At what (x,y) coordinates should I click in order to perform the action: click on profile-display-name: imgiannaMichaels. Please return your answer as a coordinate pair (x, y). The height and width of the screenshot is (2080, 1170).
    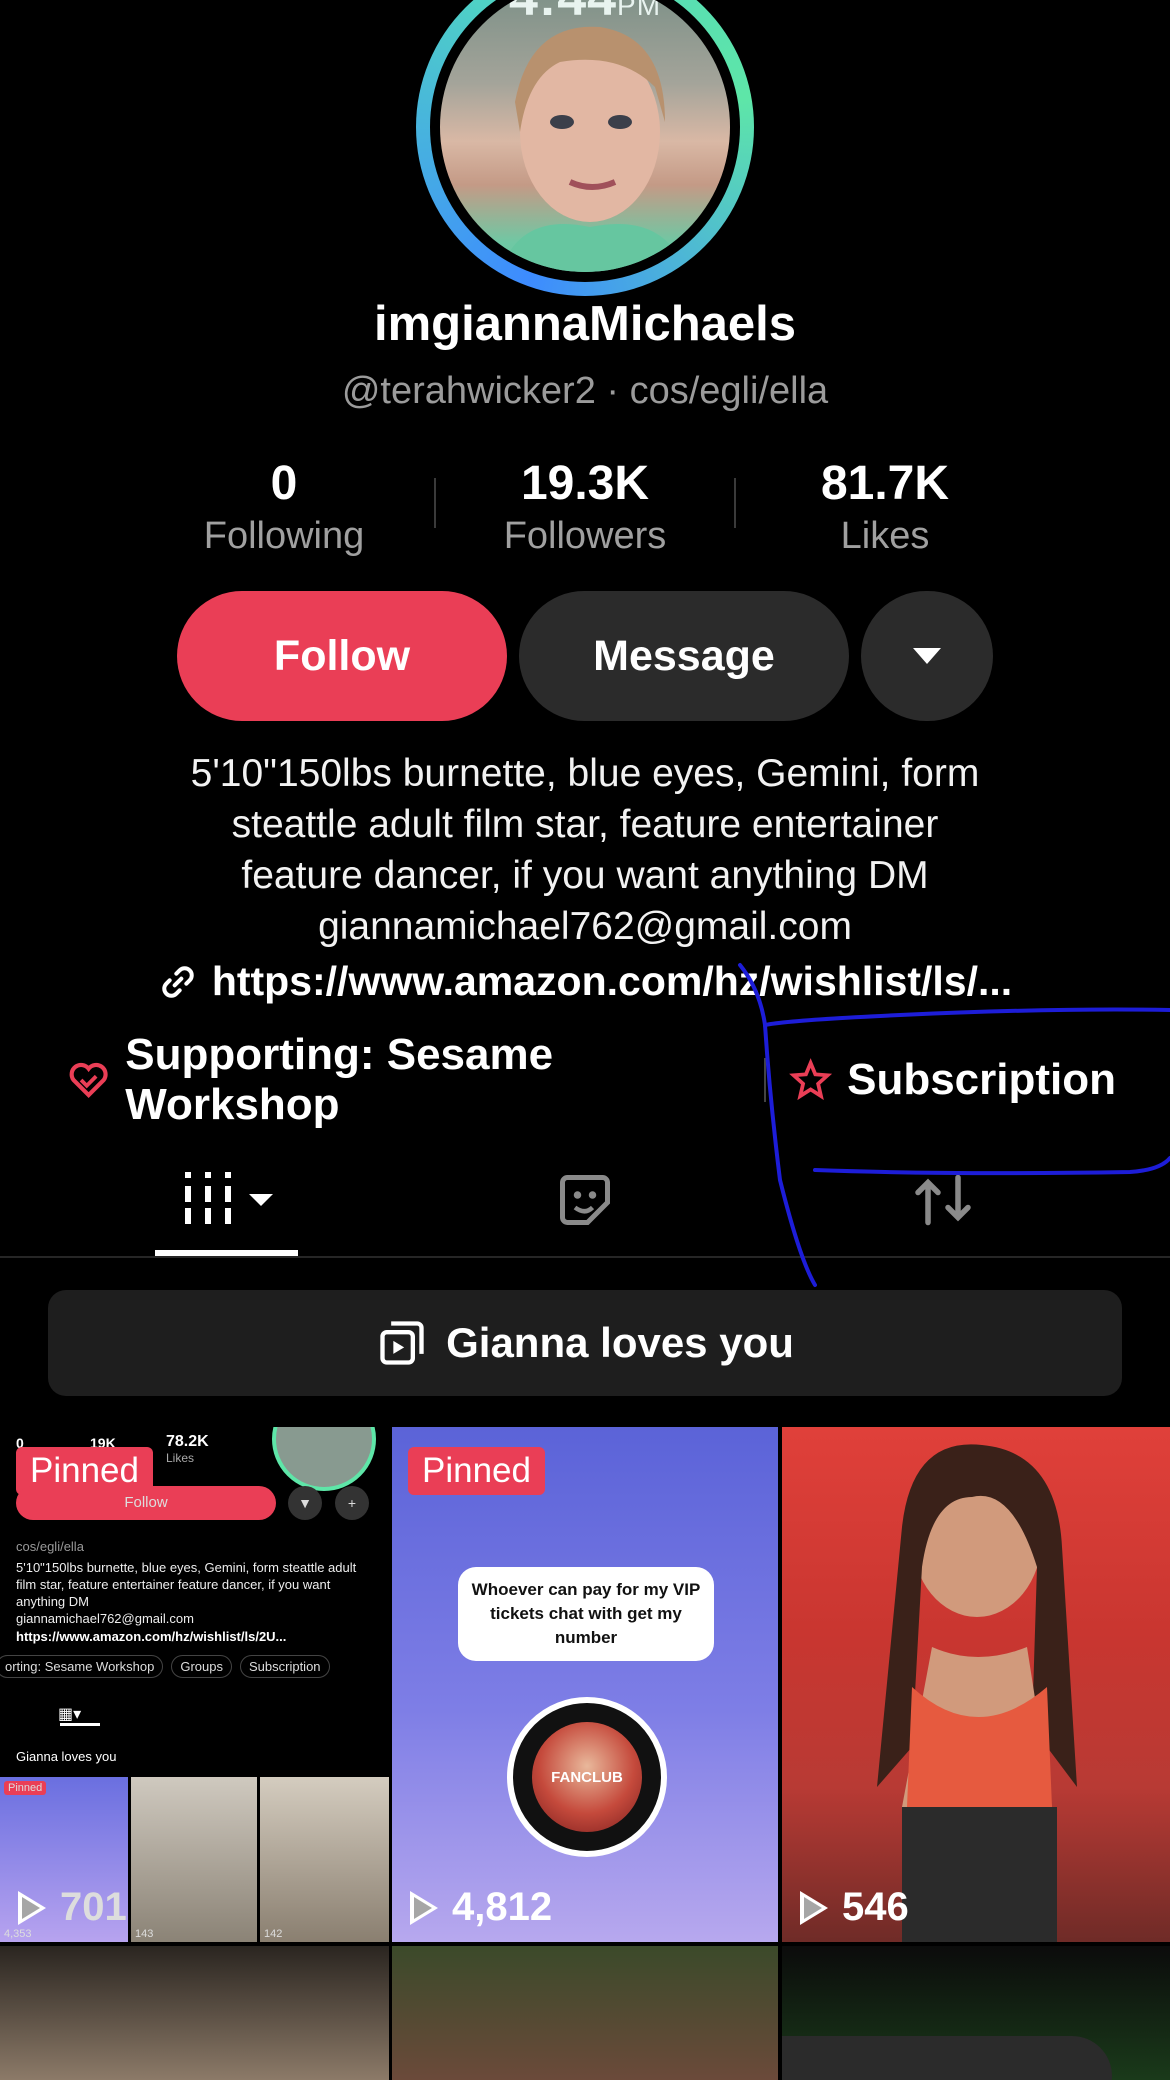
    Looking at the image, I should click on (585, 324).